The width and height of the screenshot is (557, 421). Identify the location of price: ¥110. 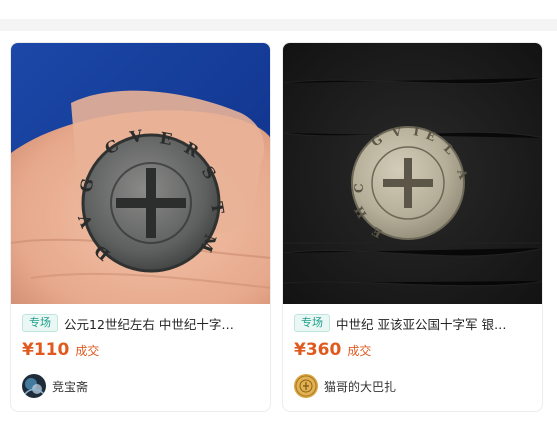
(46, 350).